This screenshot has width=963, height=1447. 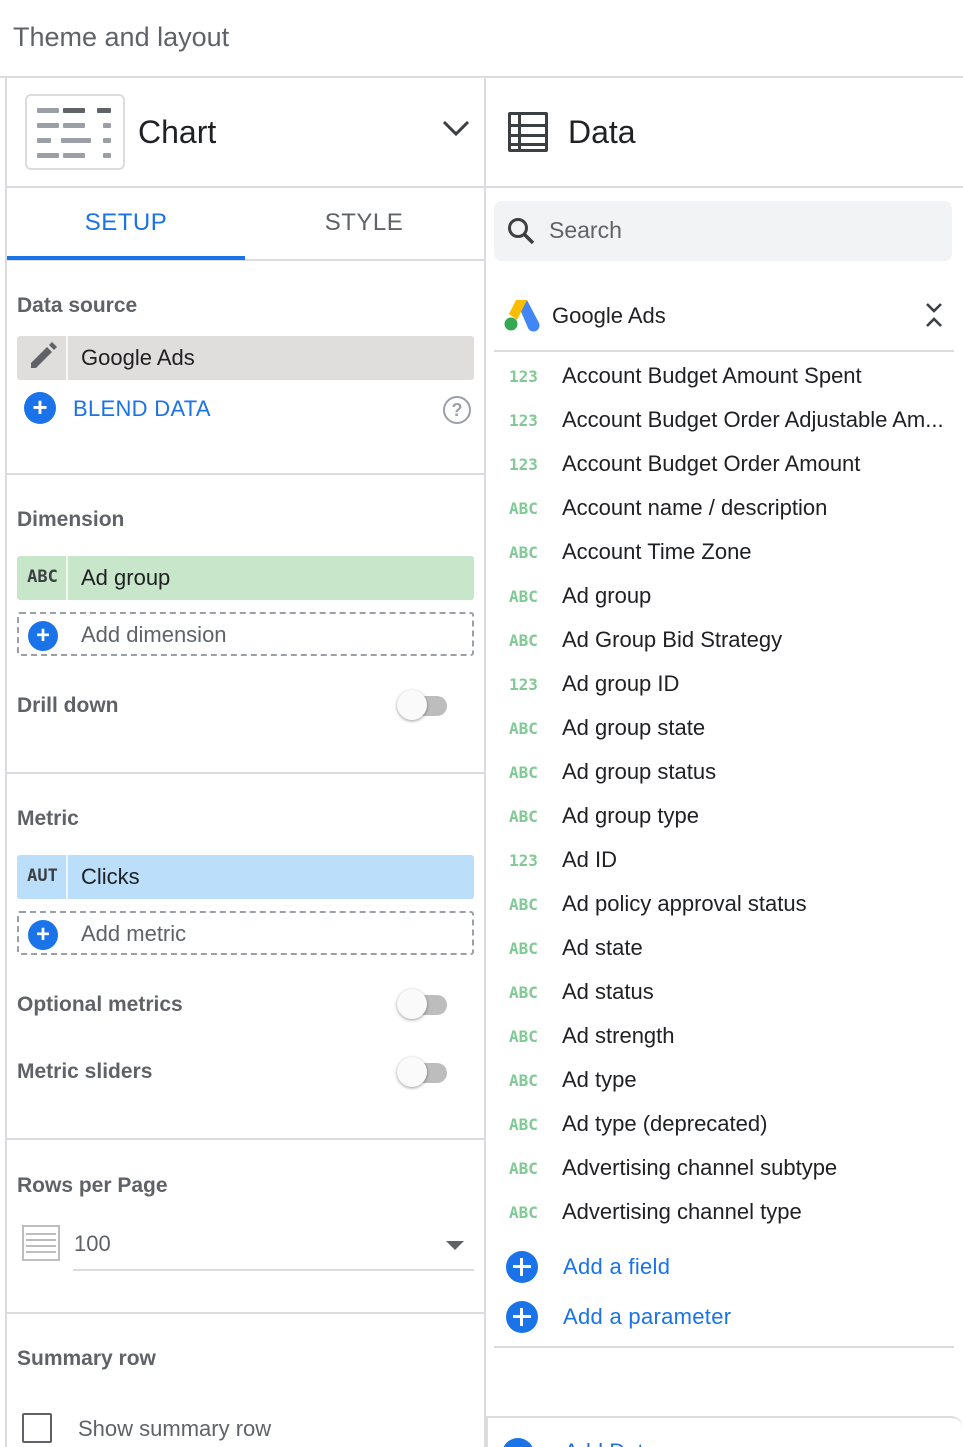 I want to click on drill-down-toggle, so click(x=423, y=705).